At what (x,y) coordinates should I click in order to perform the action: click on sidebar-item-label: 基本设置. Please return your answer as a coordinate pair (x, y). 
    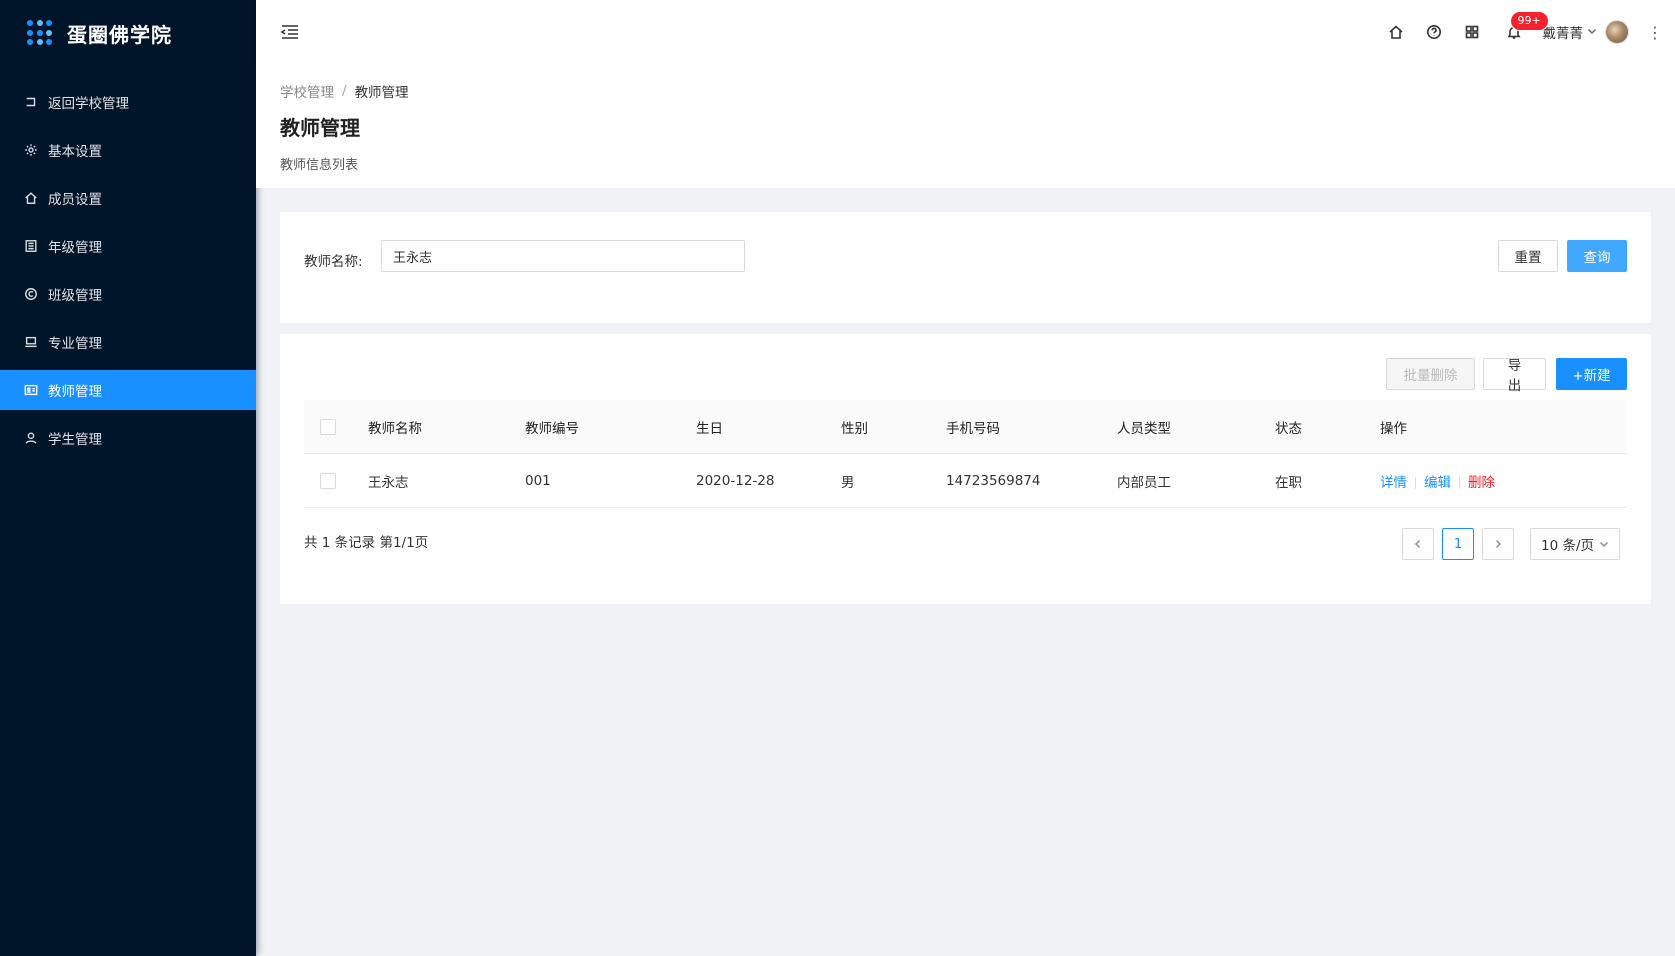
    Looking at the image, I should click on (75, 152).